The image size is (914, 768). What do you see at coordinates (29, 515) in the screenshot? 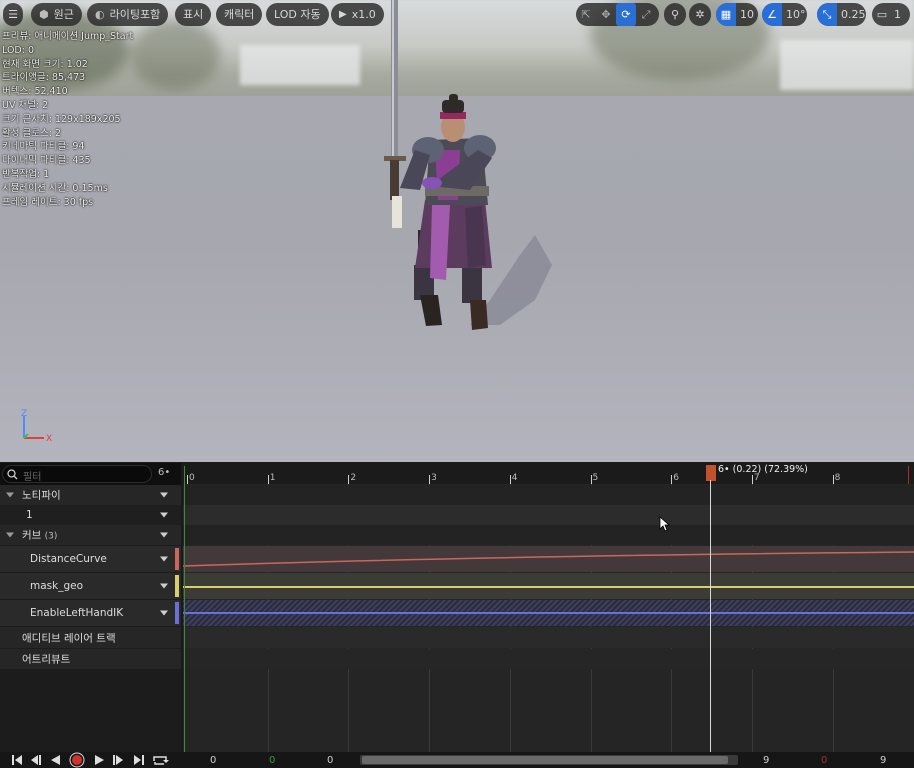
I see `notify-track-label: 1` at bounding box center [29, 515].